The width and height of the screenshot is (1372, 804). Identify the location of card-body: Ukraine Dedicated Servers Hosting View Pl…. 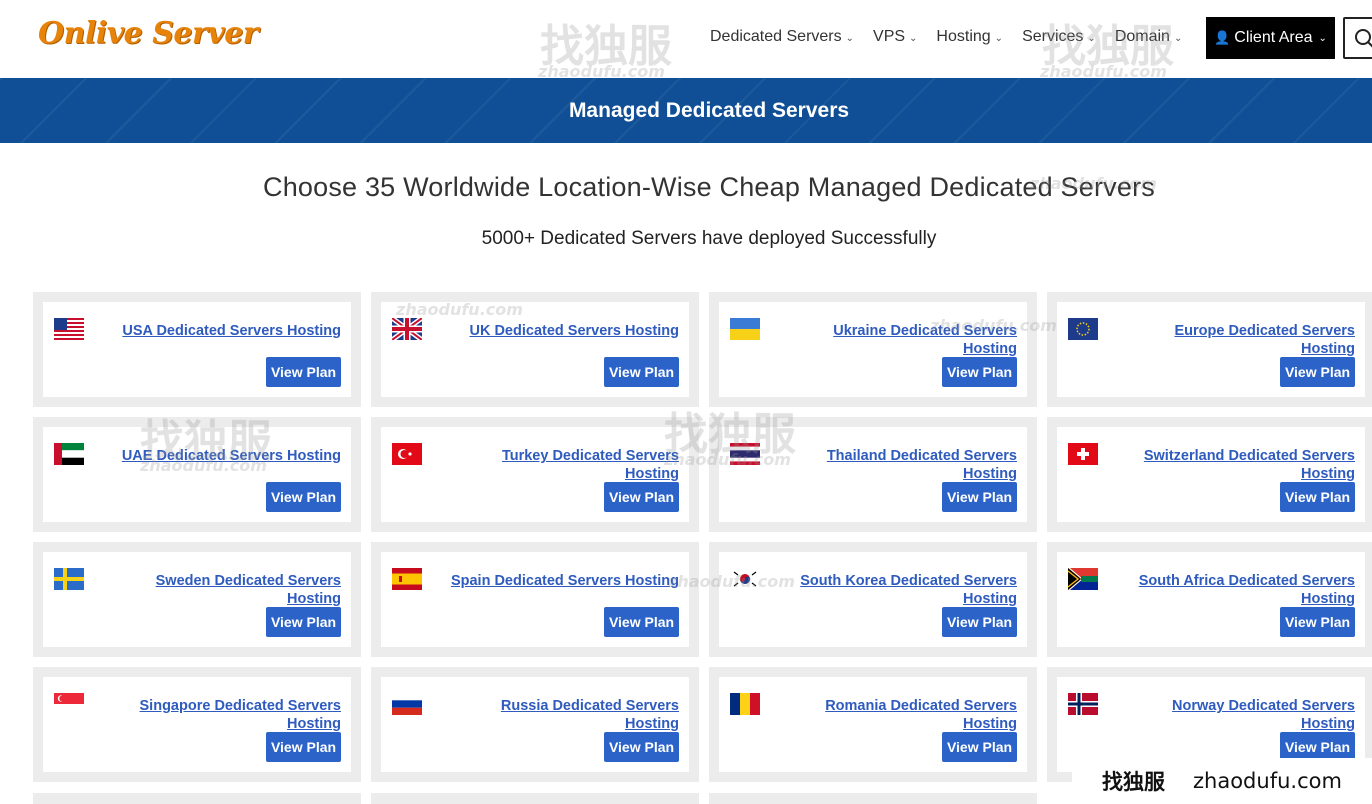
(873, 349).